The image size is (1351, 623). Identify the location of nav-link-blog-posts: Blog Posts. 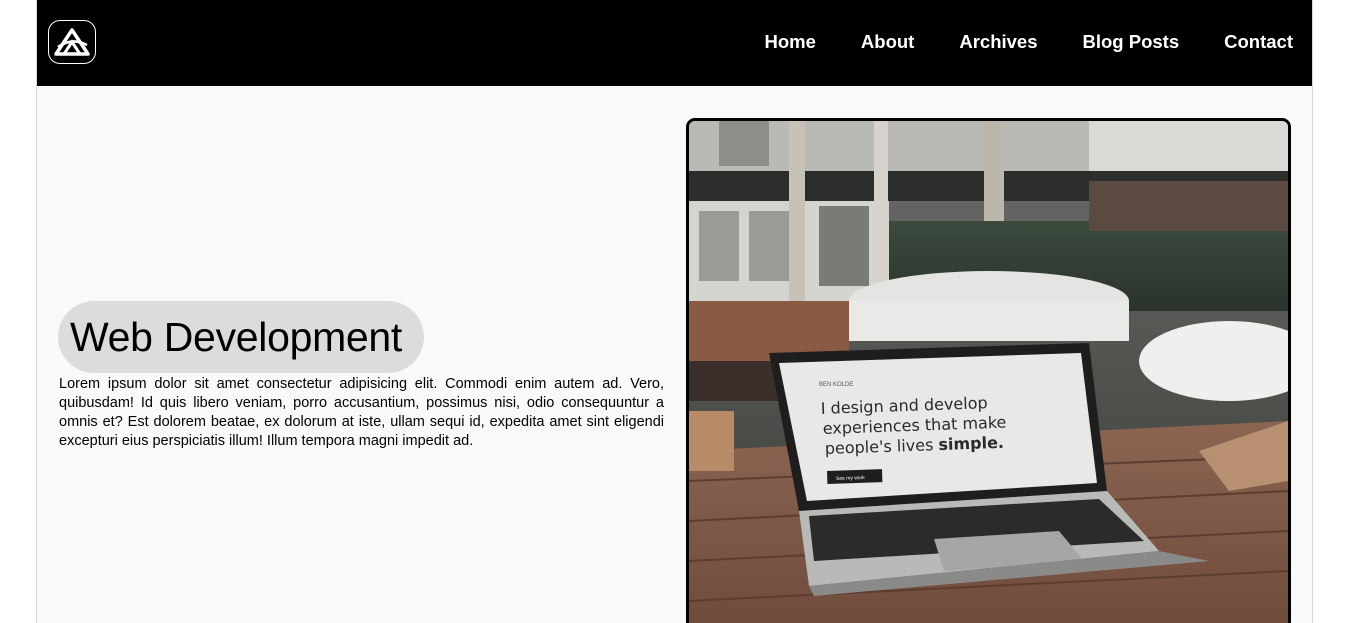
(1131, 42).